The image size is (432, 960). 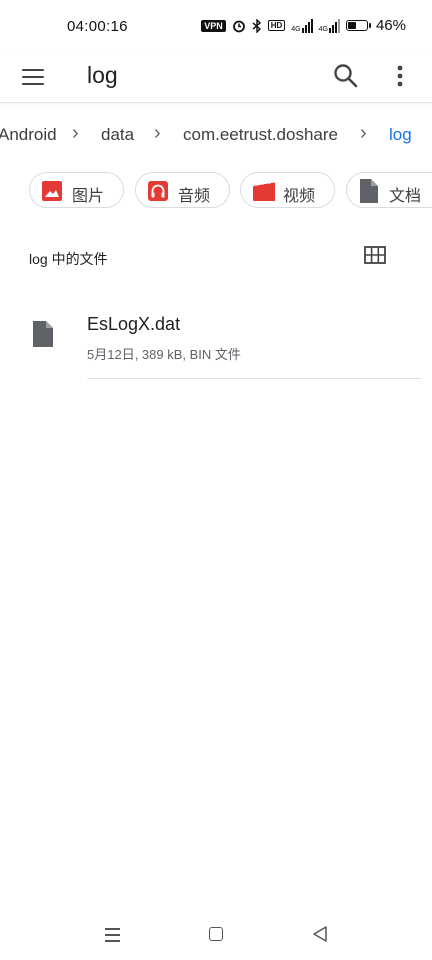 What do you see at coordinates (97, 26) in the screenshot?
I see `status-time: 04:00:16` at bounding box center [97, 26].